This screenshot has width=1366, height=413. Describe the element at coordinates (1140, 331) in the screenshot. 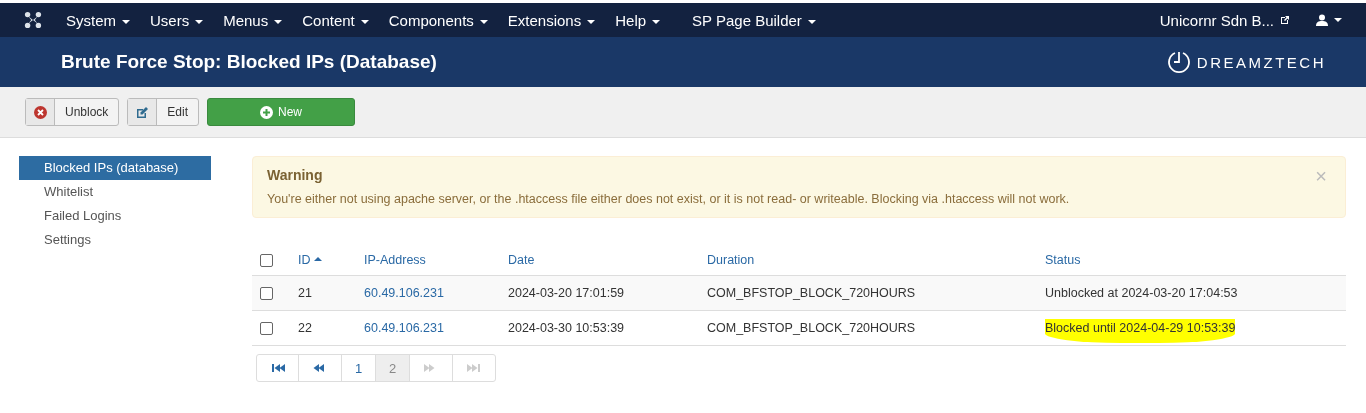

I see `table-cell: Blocked until 2024-04-29 10:53:39` at that location.